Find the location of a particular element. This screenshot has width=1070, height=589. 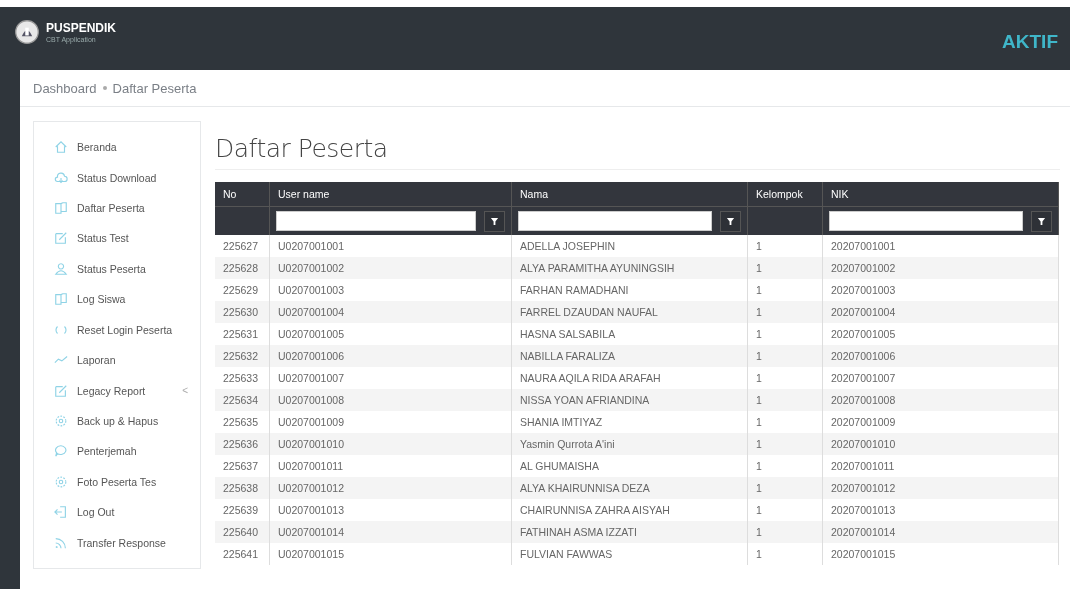

table-cell: 20207001012 is located at coordinates (940, 488).